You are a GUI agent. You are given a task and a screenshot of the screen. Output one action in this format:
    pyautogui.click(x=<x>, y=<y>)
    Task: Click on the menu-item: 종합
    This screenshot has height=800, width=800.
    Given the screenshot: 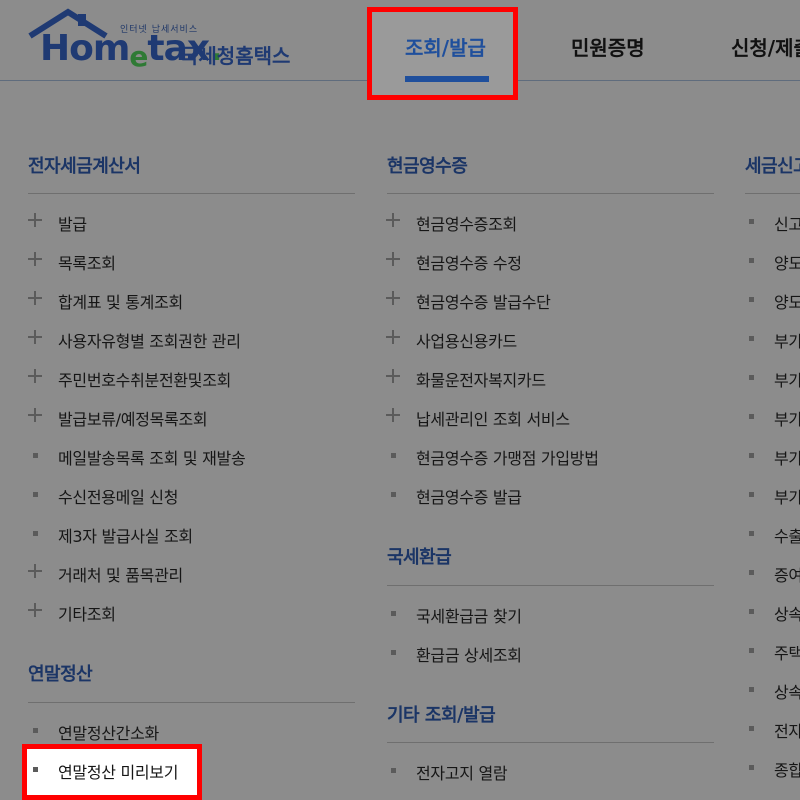 What is the action you would take?
    pyautogui.click(x=774, y=769)
    